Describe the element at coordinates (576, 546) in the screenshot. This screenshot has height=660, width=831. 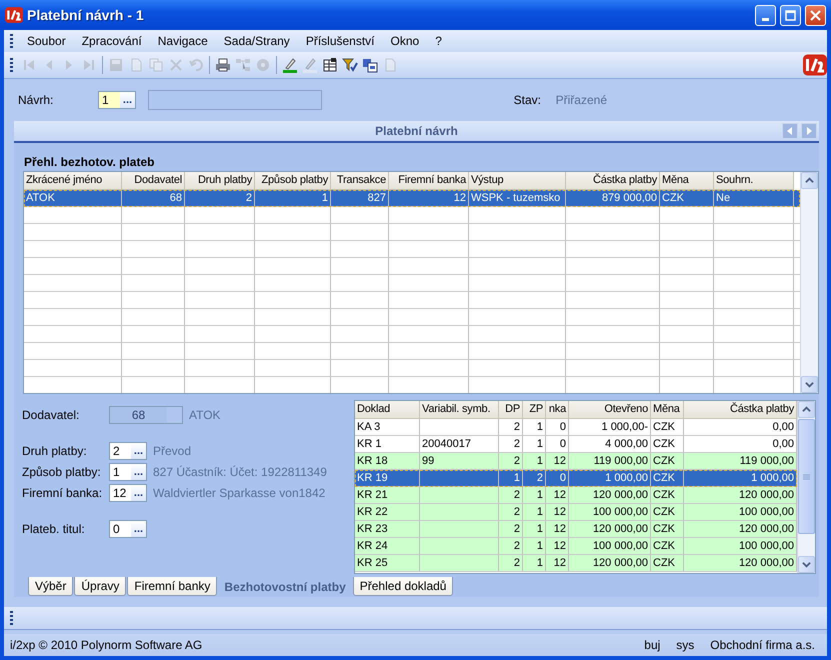
I see `table-row: KR 24 2 1 12 100 000,00 CZK 100 000,00` at that location.